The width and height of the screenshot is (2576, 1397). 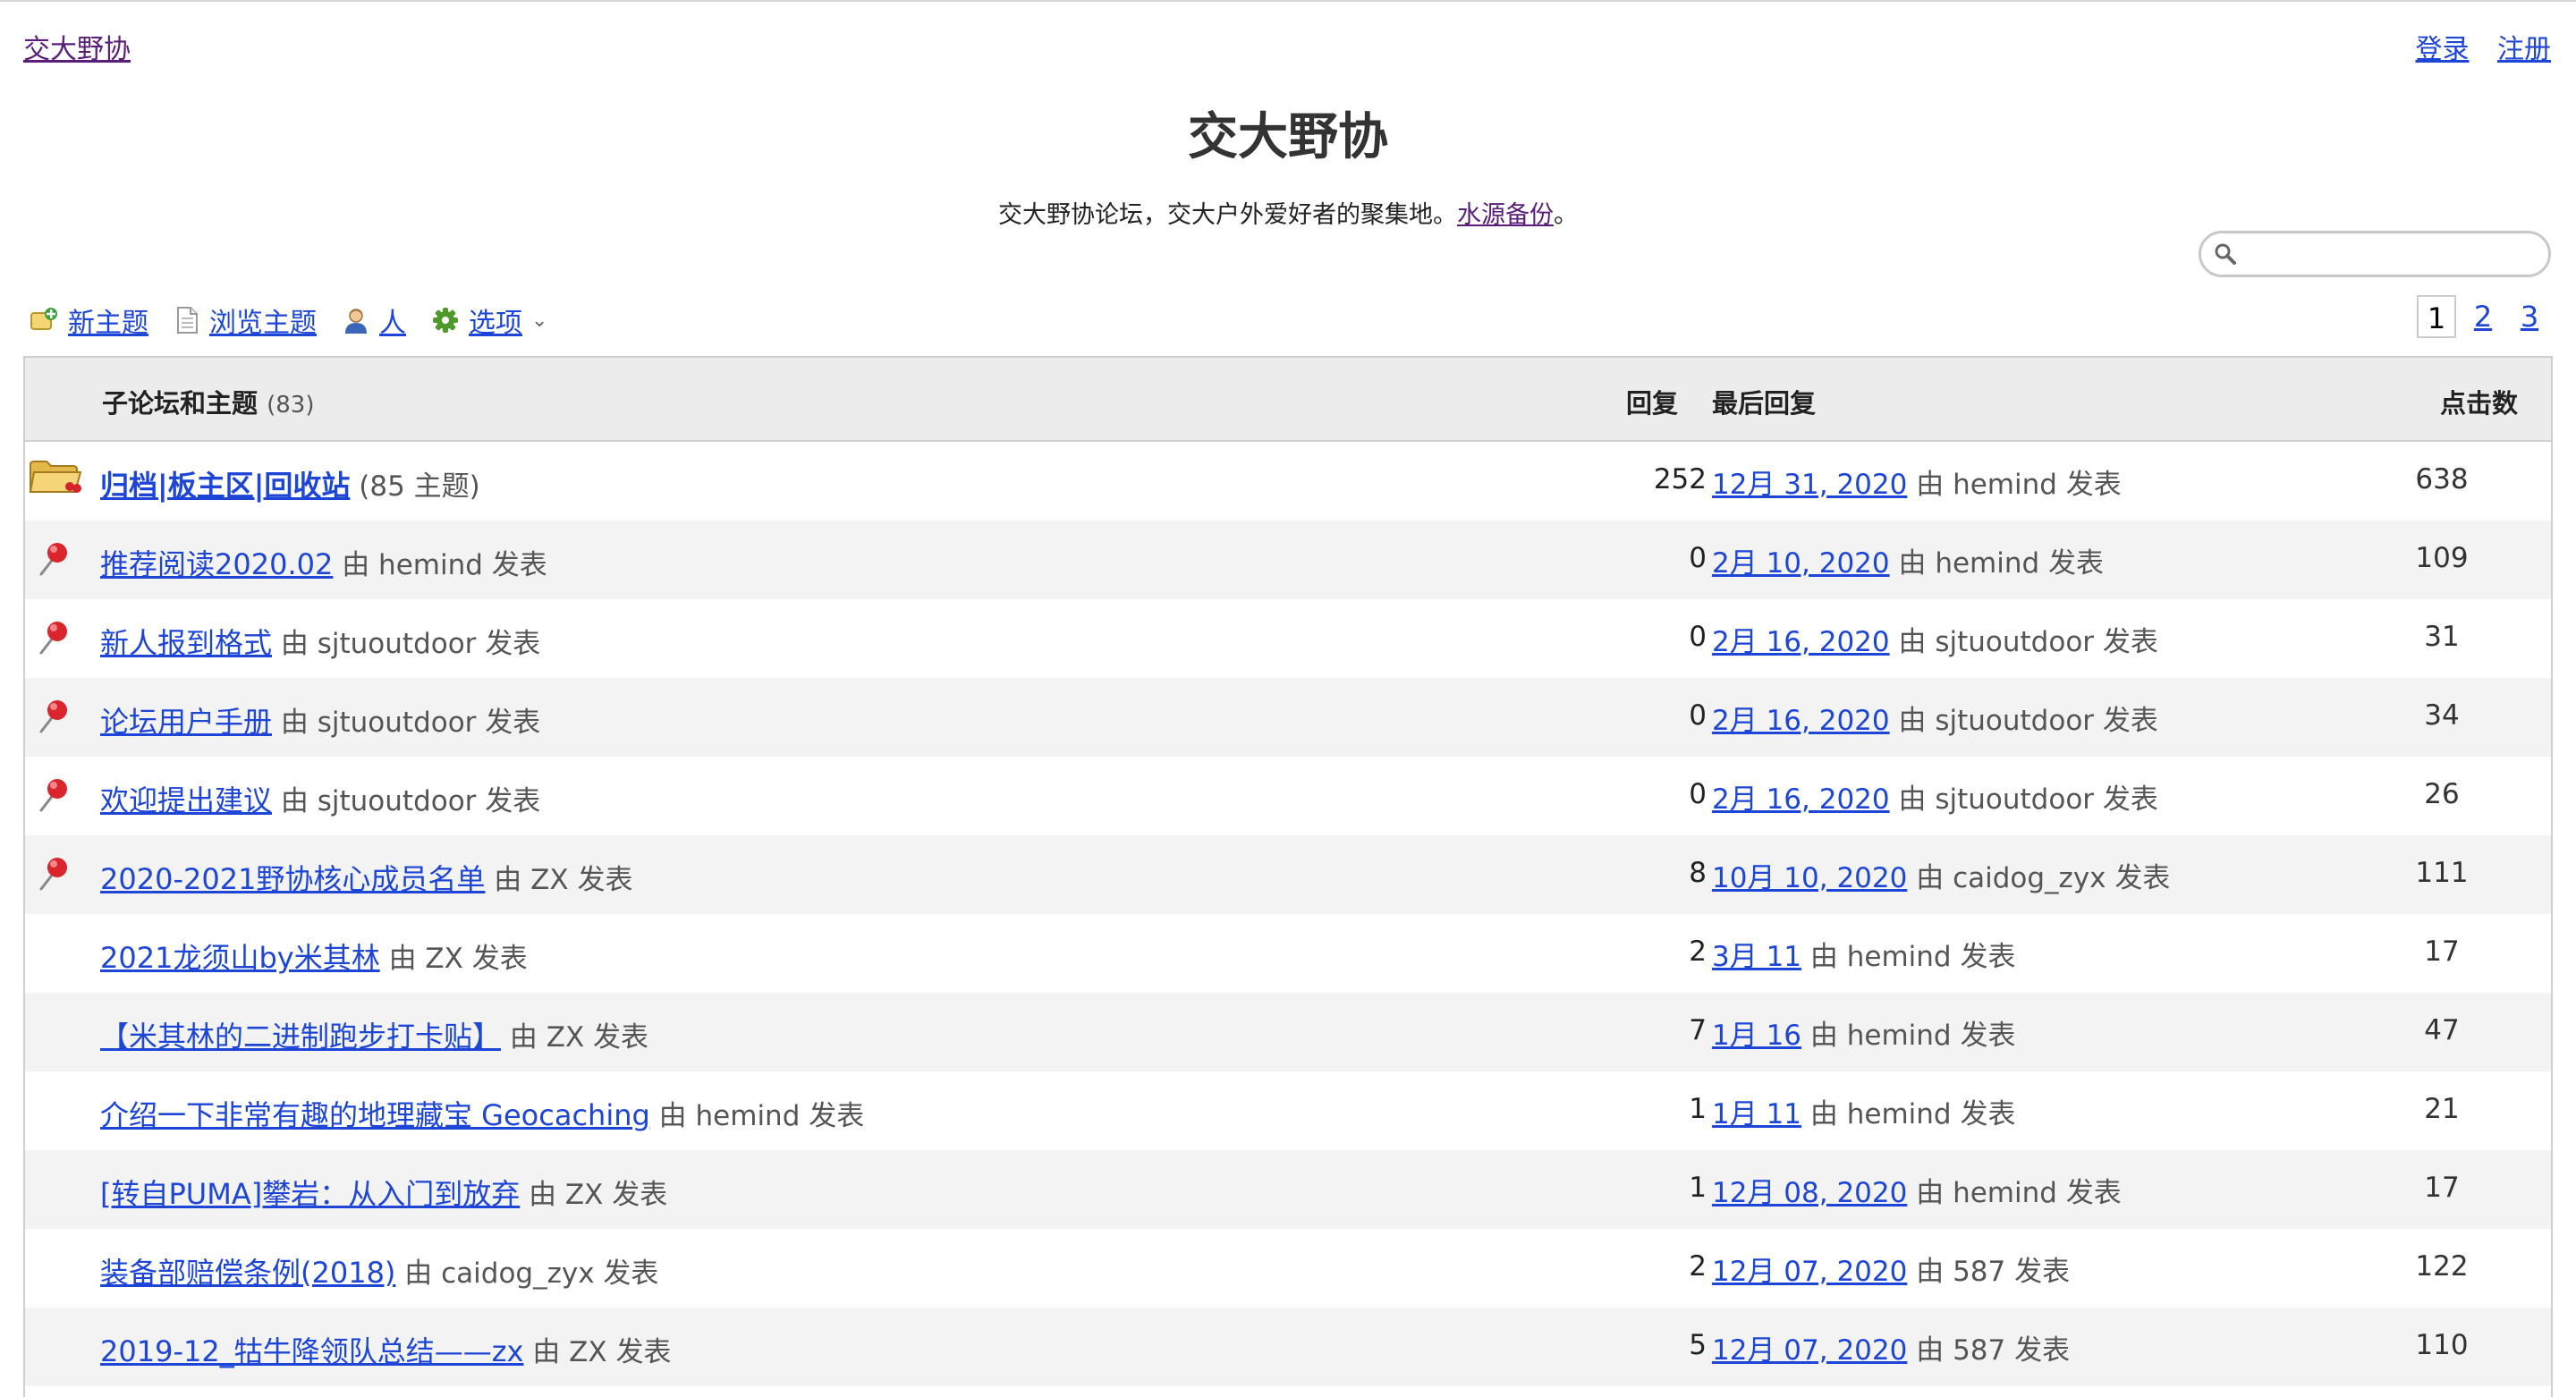 What do you see at coordinates (495, 320) in the screenshot?
I see `options-link: 选项` at bounding box center [495, 320].